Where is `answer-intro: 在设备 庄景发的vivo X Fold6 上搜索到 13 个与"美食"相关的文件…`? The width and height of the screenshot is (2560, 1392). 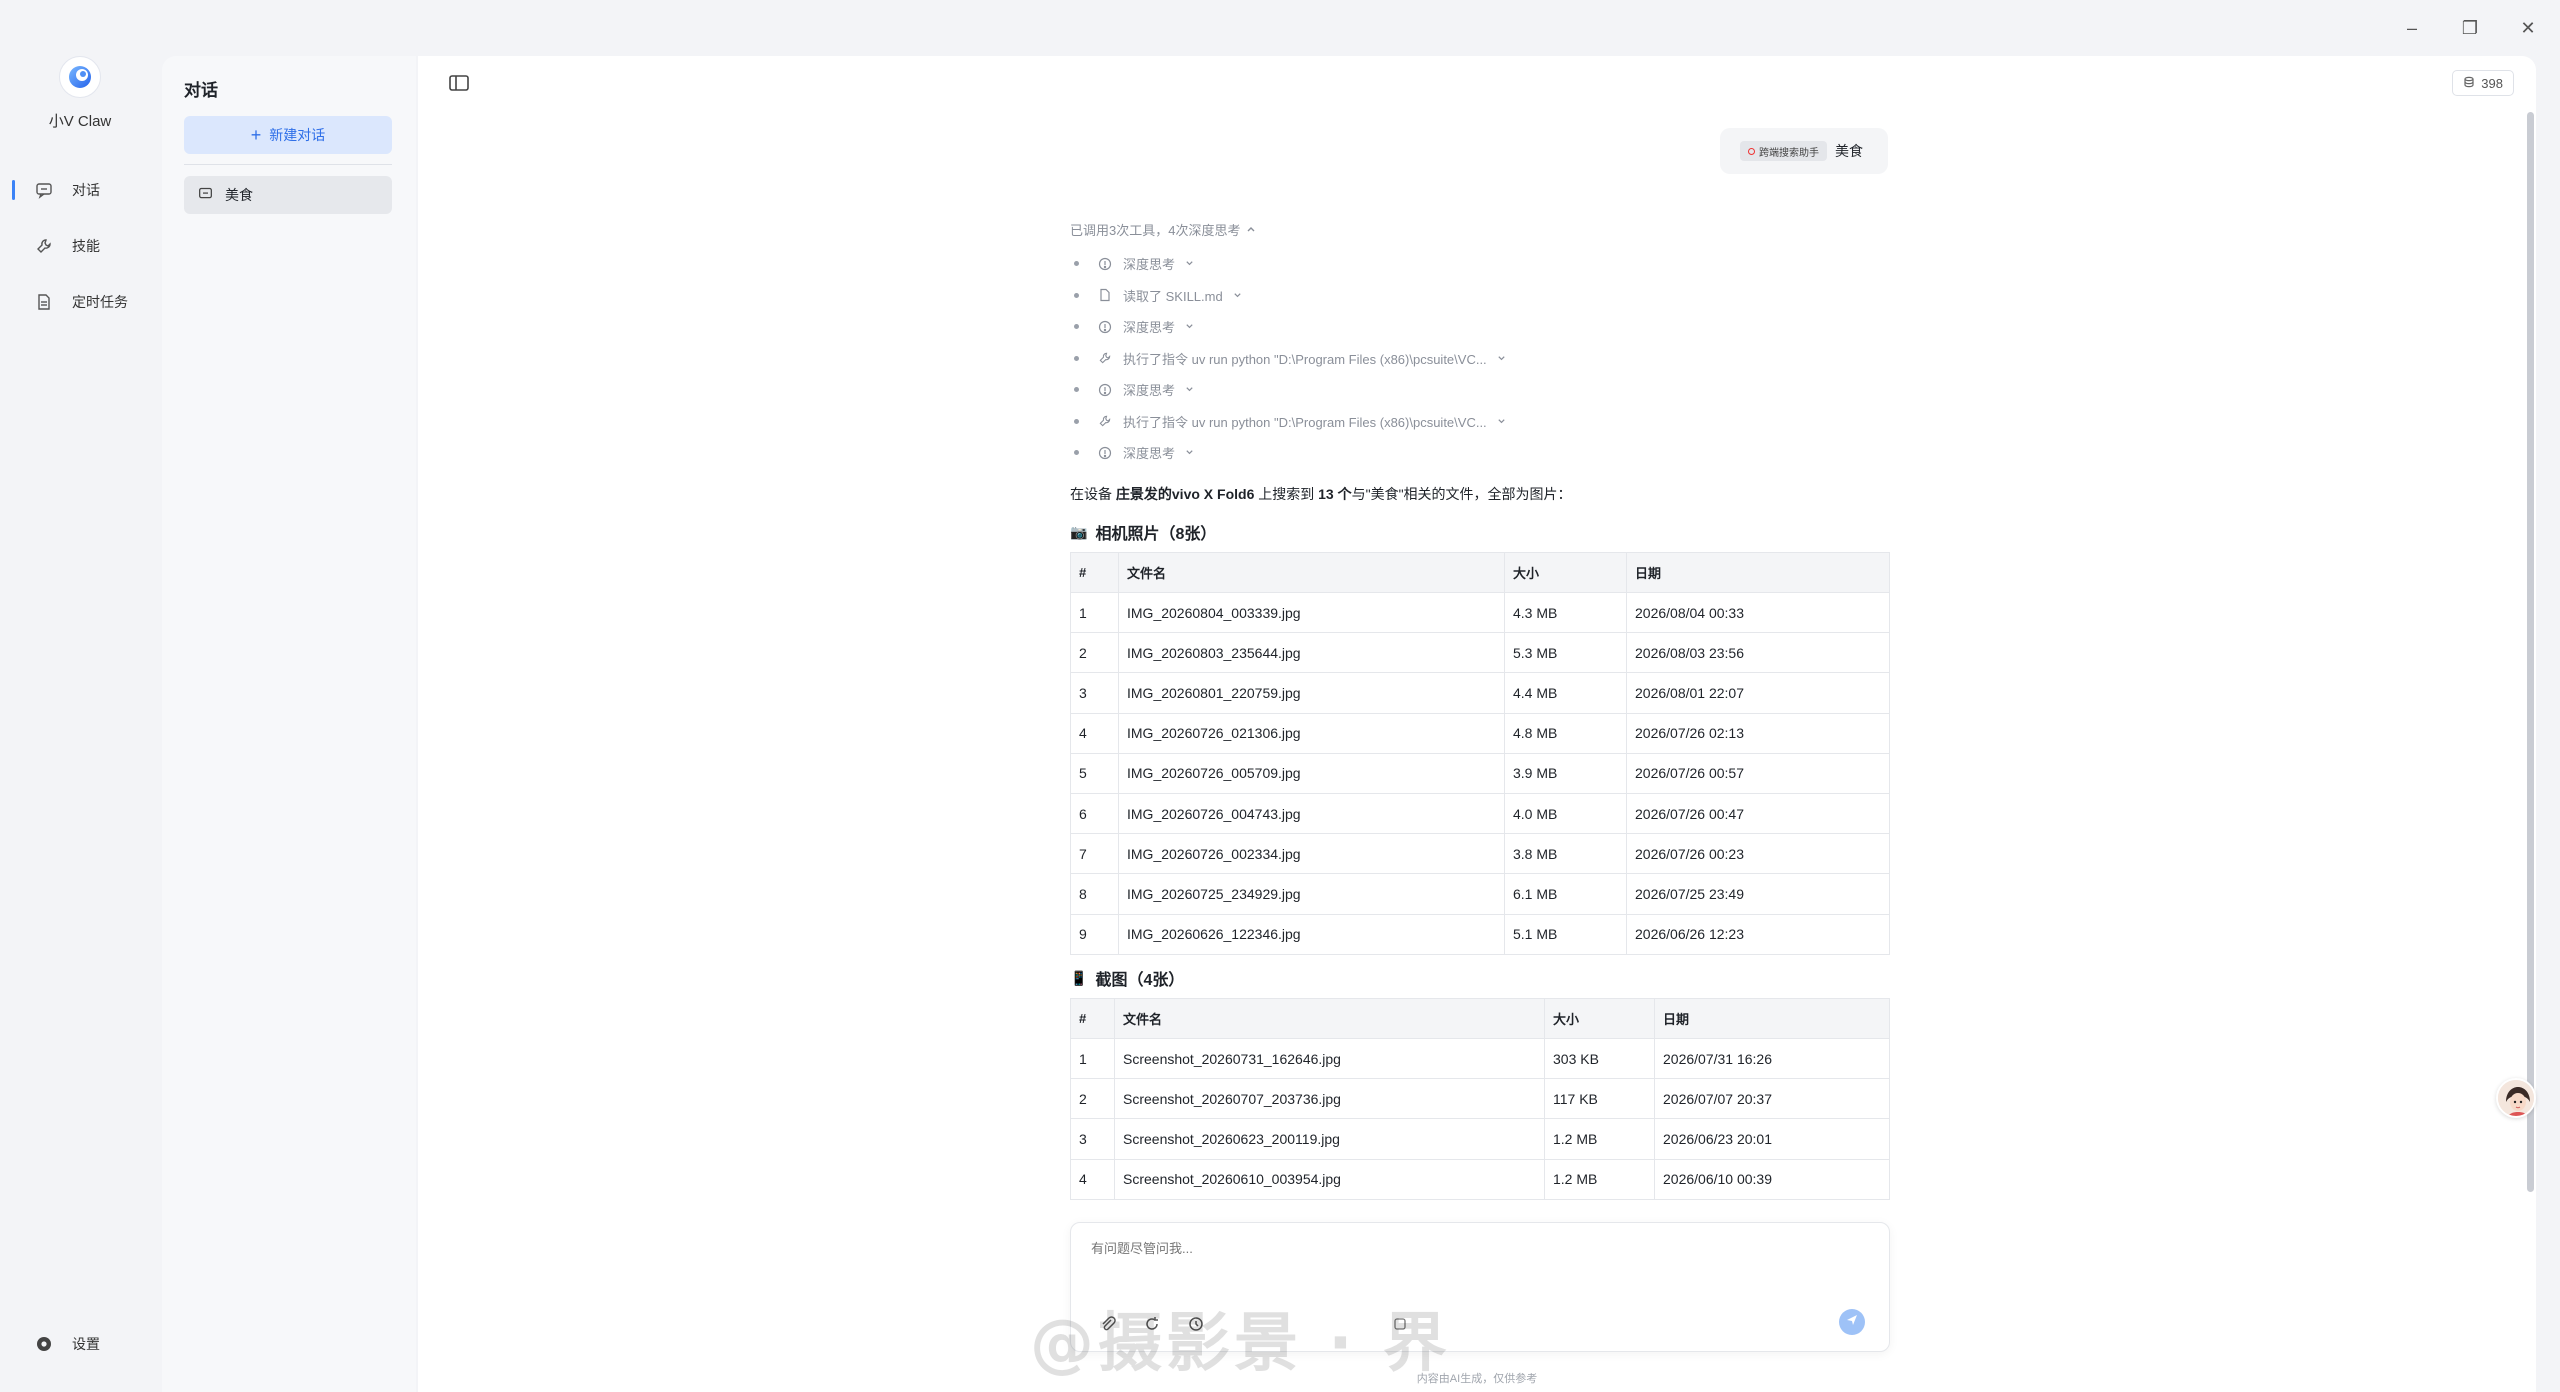
answer-intro: 在设备 庄景发的vivo X Fold6 上搜索到 13 个与"美食"相关的文件… is located at coordinates (1321, 494).